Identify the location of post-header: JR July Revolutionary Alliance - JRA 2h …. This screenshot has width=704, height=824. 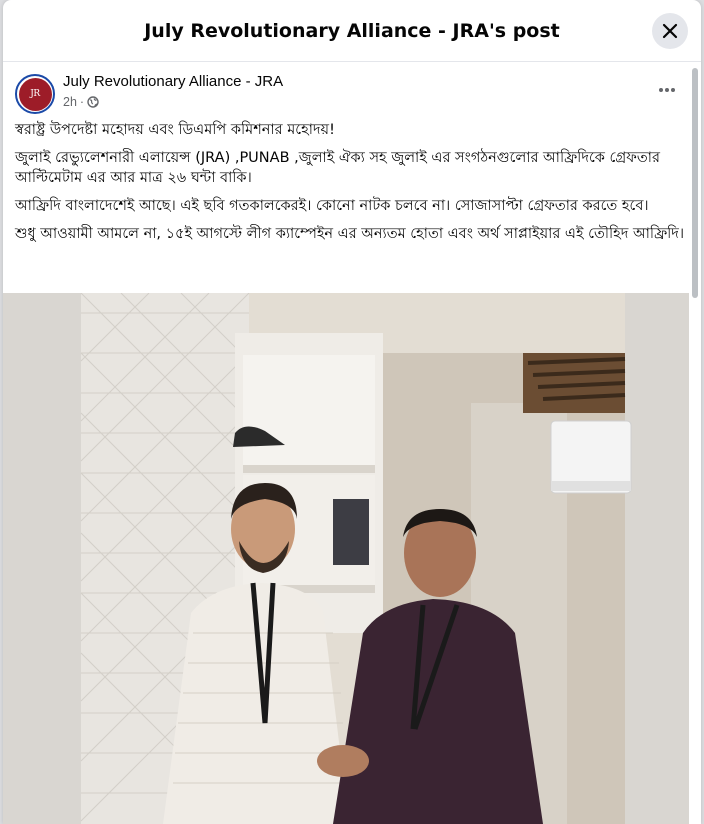
(352, 91).